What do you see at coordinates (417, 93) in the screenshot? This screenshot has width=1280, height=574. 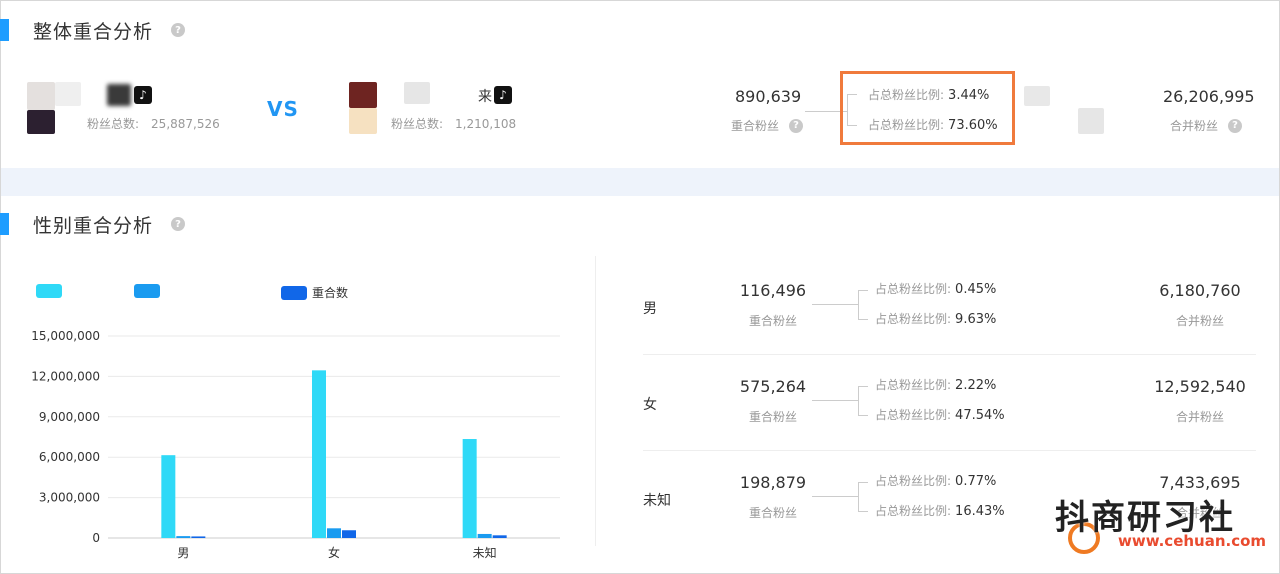 I see `account-b-name-blur` at bounding box center [417, 93].